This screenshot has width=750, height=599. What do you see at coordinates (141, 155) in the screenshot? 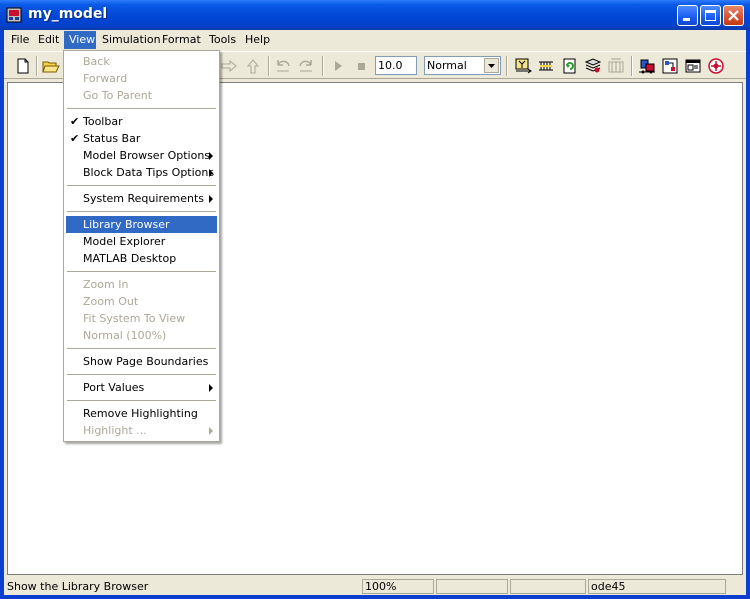
I see `view-menu-model-browser-options: Model Browser Options` at bounding box center [141, 155].